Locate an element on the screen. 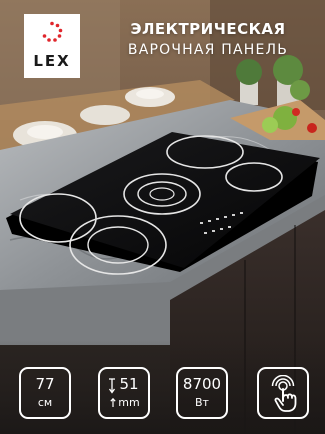  width-badge: 77 см is located at coordinates (45, 393).